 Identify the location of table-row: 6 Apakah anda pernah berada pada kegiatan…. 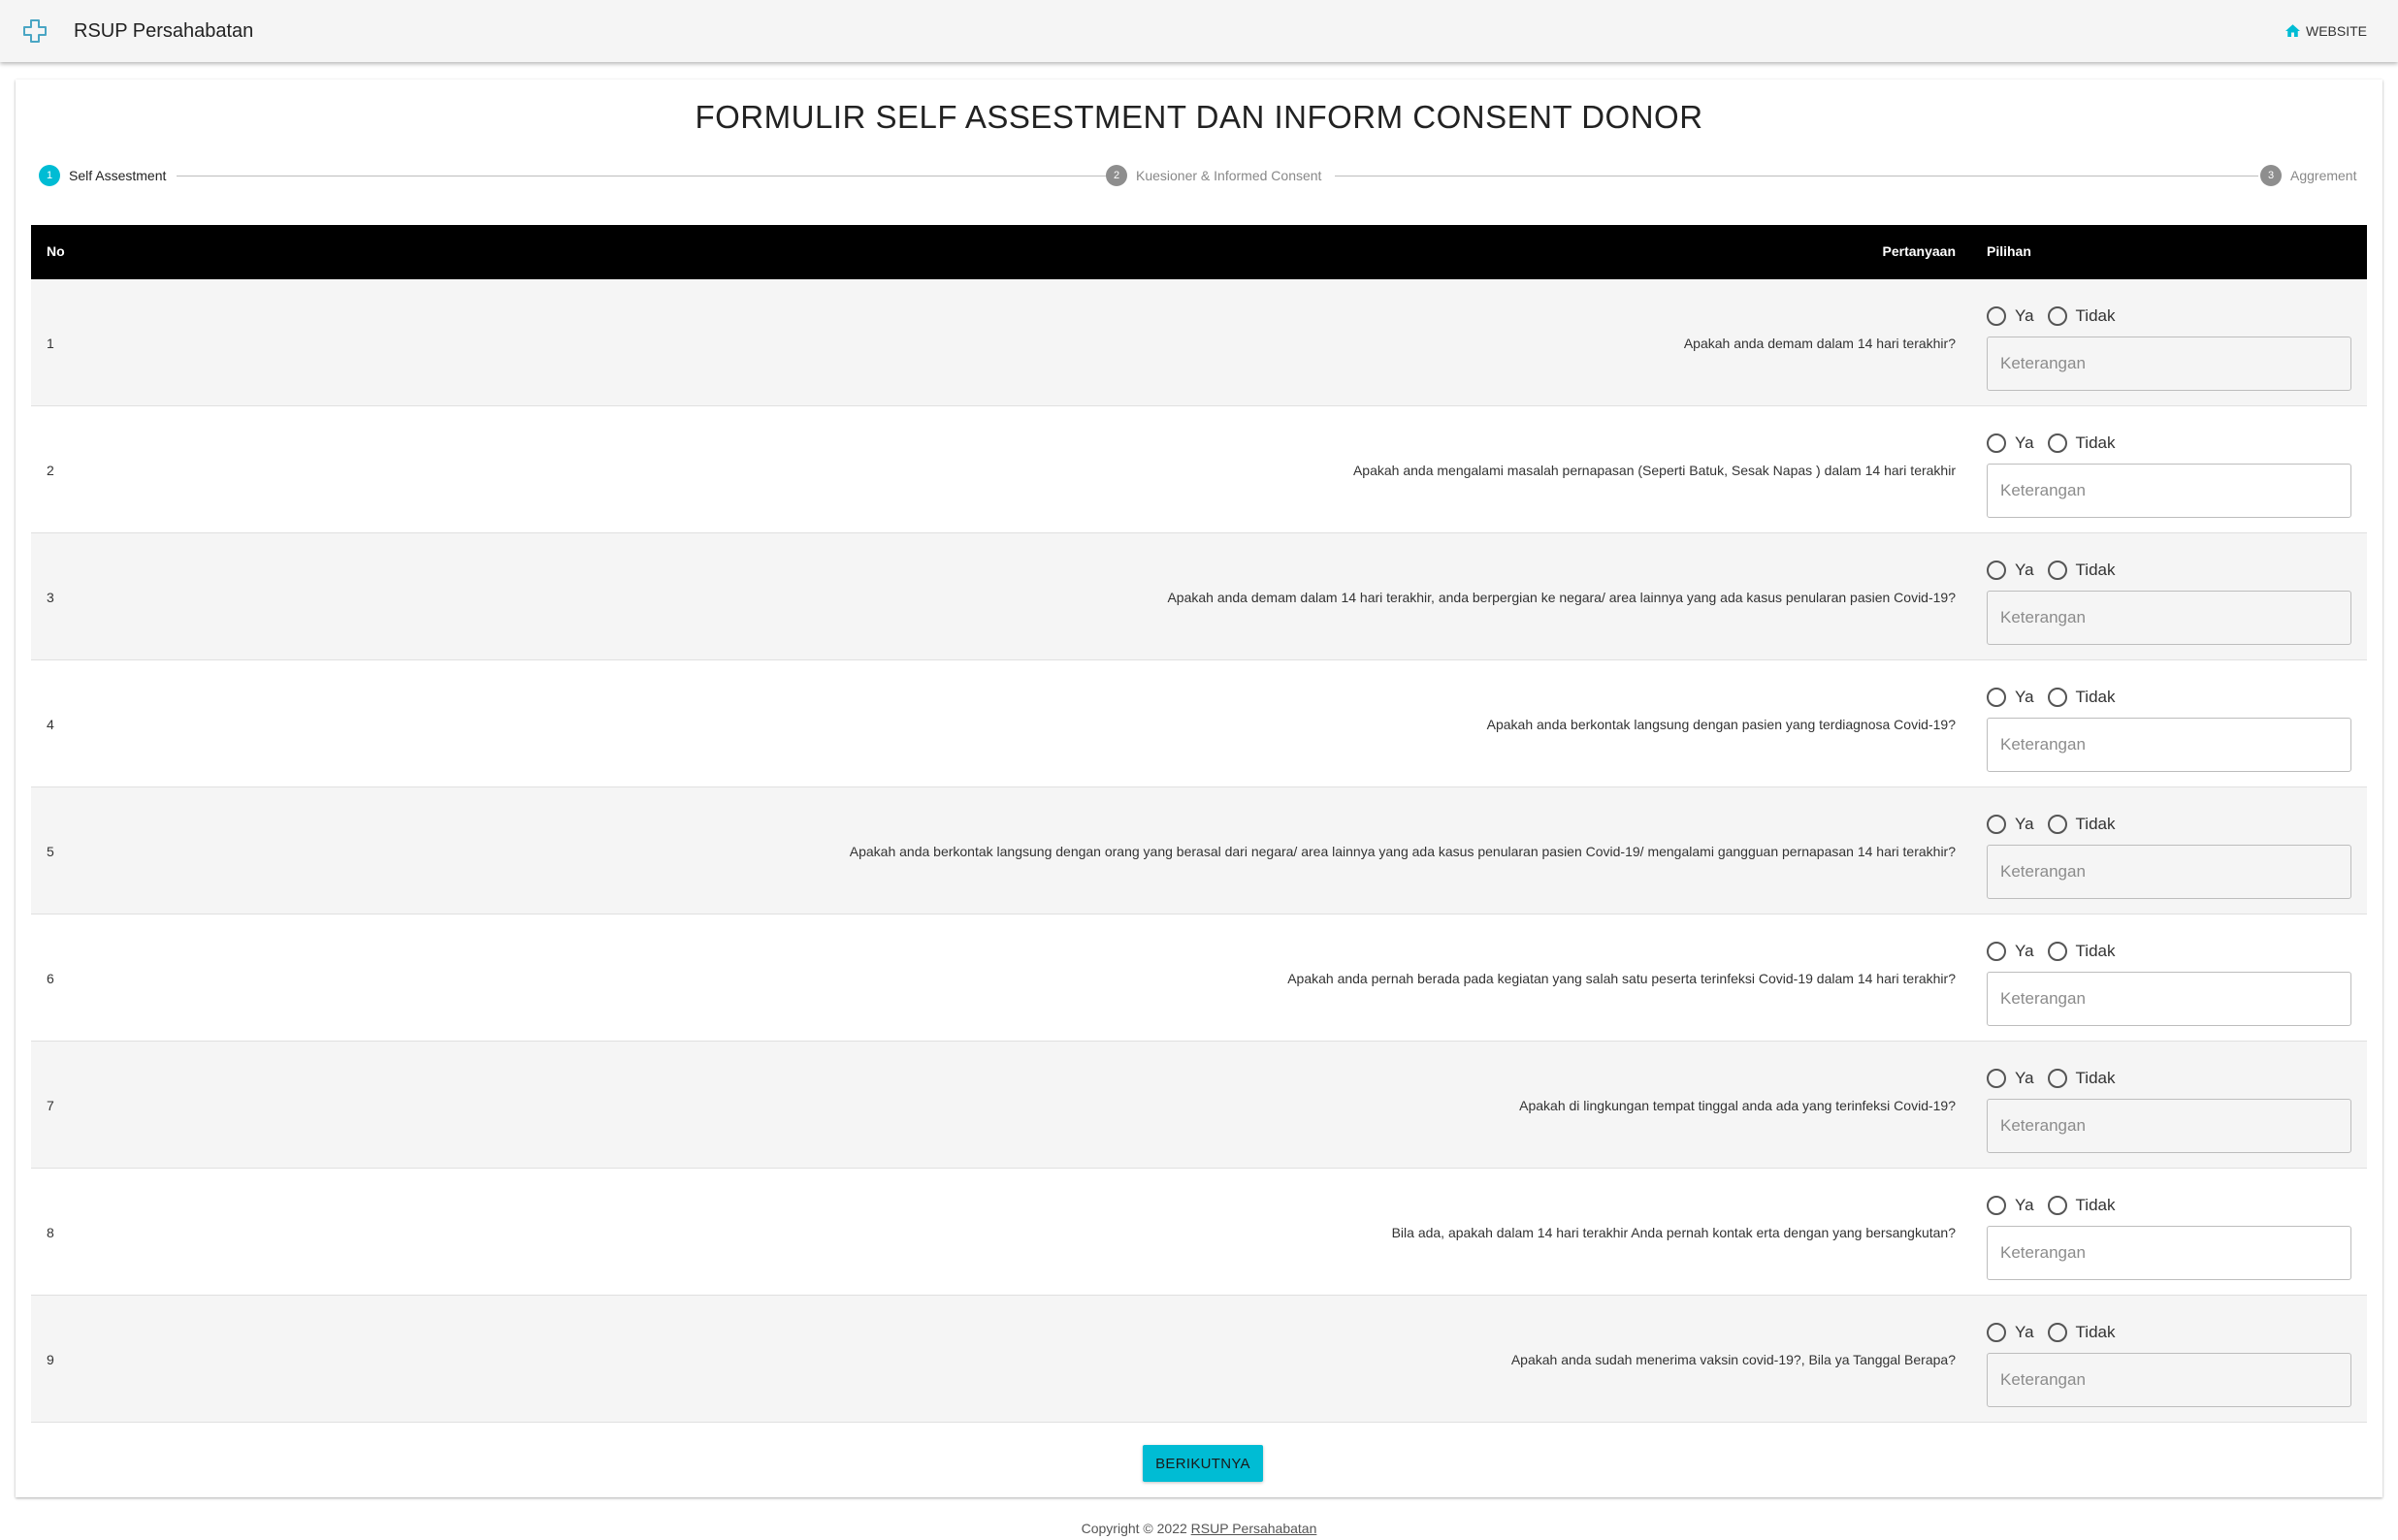
(1199, 978).